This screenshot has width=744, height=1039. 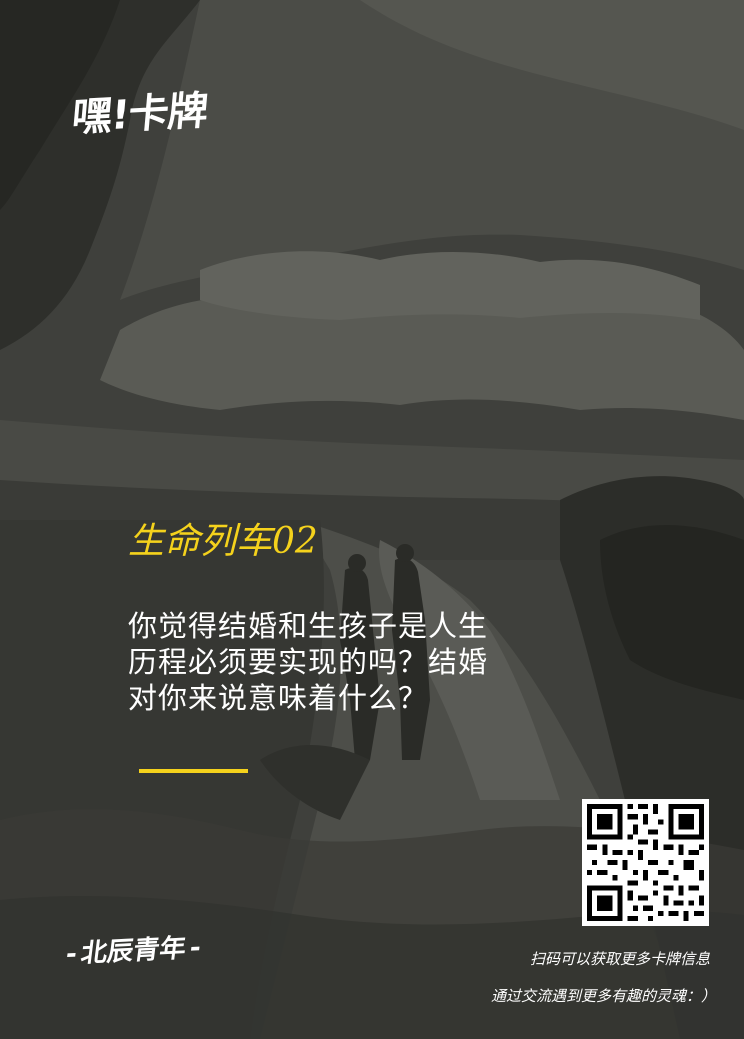 What do you see at coordinates (308, 626) in the screenshot?
I see `question-line-1: 你觉得结婚和生孩子是人生` at bounding box center [308, 626].